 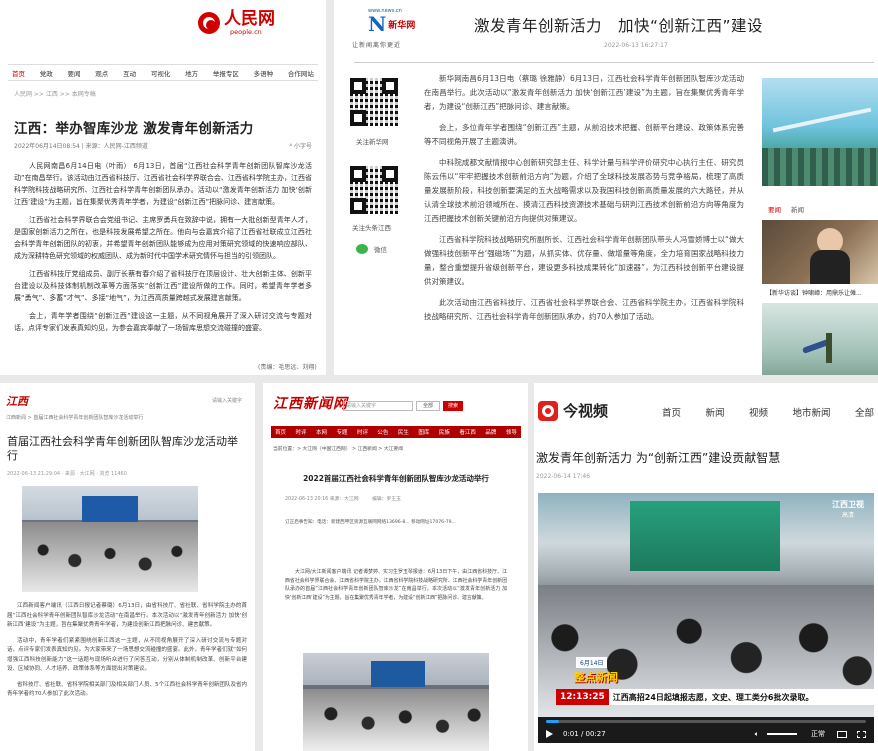 What do you see at coordinates (134, 129) in the screenshot?
I see `article-title: 江西：举办智库沙龙 激发青年创新活力` at bounding box center [134, 129].